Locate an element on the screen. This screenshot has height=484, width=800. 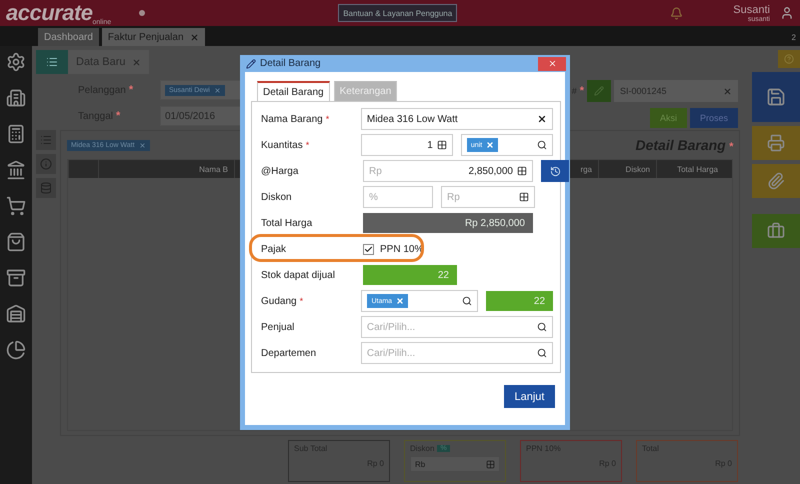
save-button is located at coordinates (776, 97).